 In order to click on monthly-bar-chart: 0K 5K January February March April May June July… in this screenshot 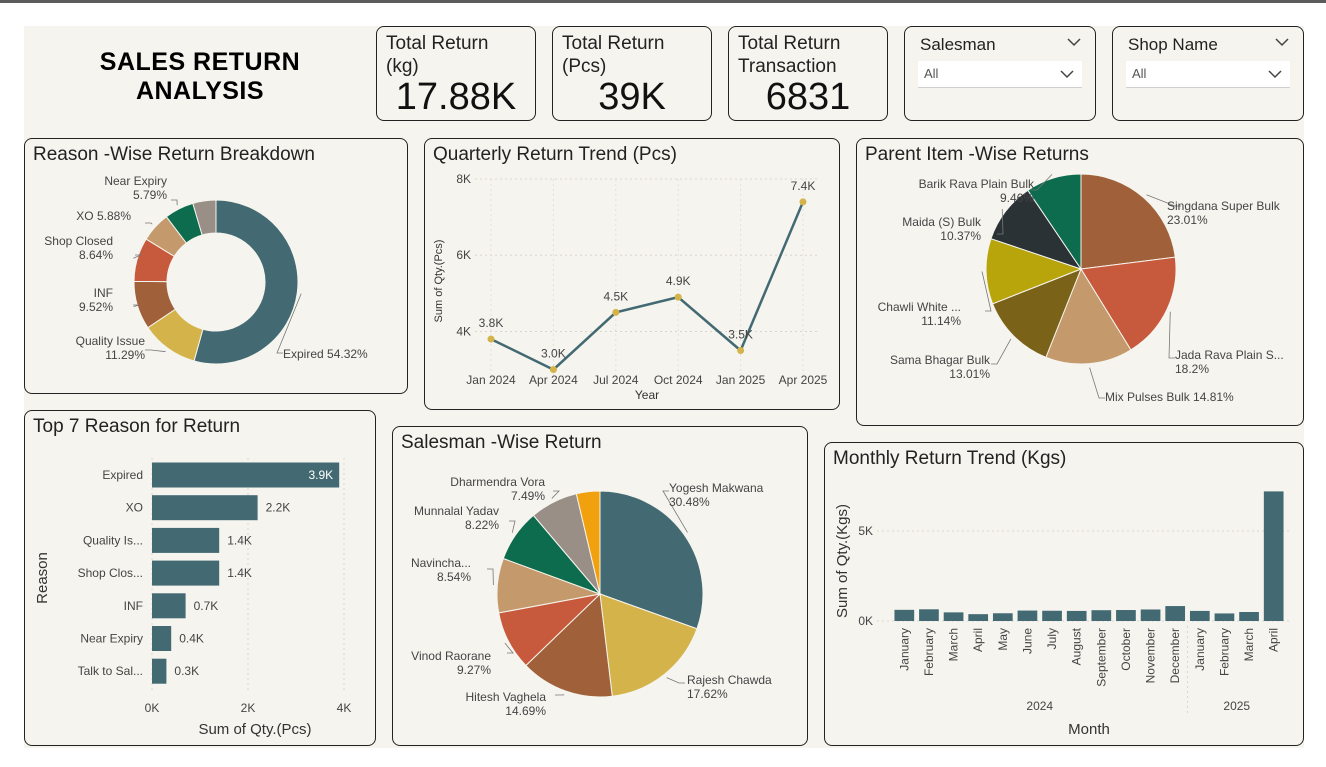, I will do `click(1062, 614)`.